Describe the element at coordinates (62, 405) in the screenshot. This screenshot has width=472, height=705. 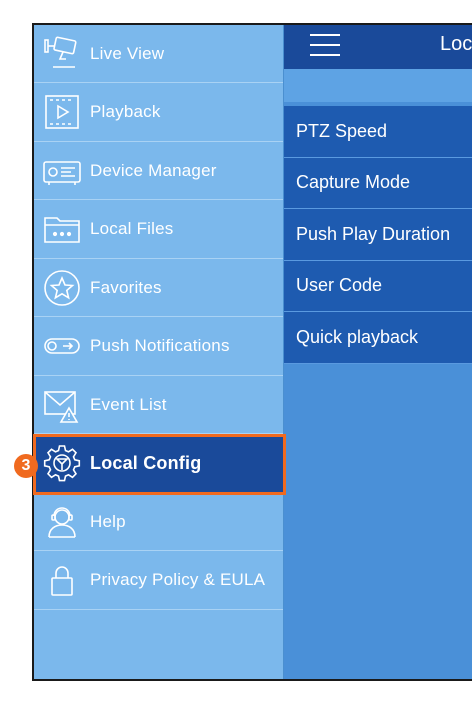
I see `mail-alert-icon` at that location.